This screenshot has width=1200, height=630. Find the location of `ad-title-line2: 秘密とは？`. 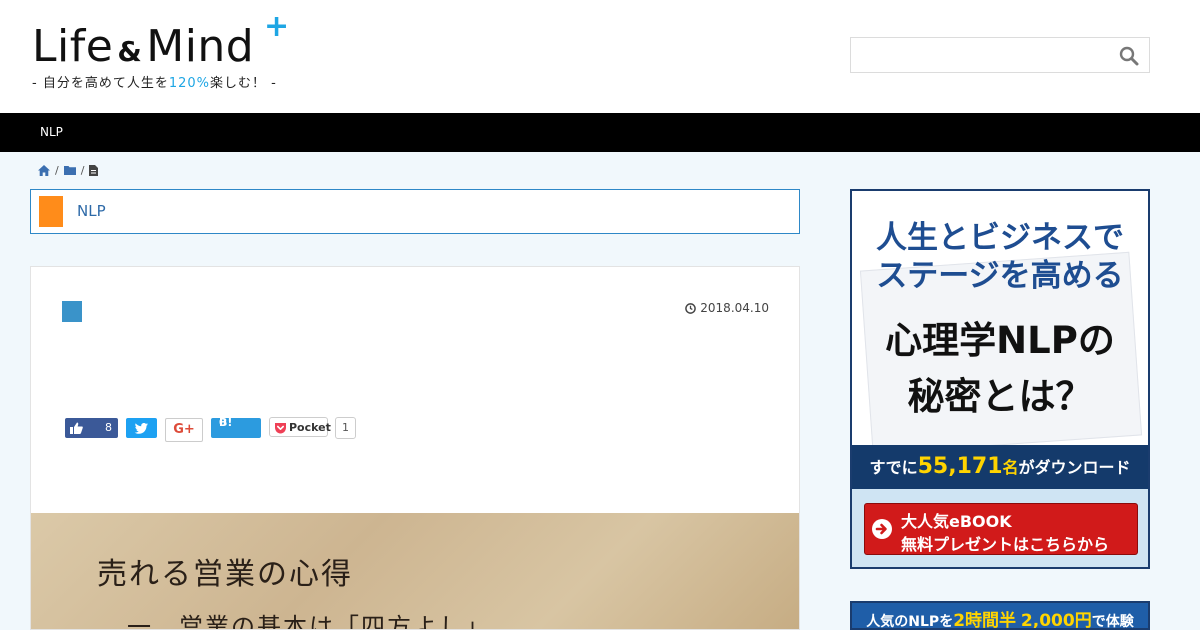

ad-title-line2: 秘密とは？ is located at coordinates (1000, 396).